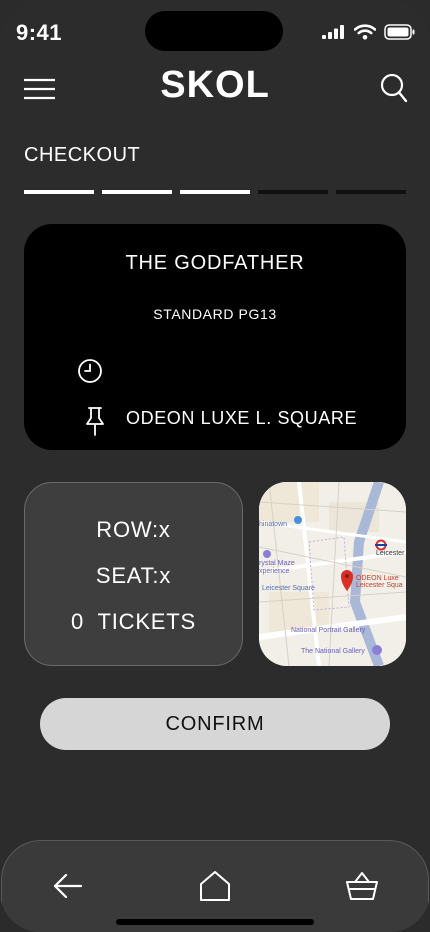 This screenshot has height=932, width=430. I want to click on home-icon, so click(215, 886).